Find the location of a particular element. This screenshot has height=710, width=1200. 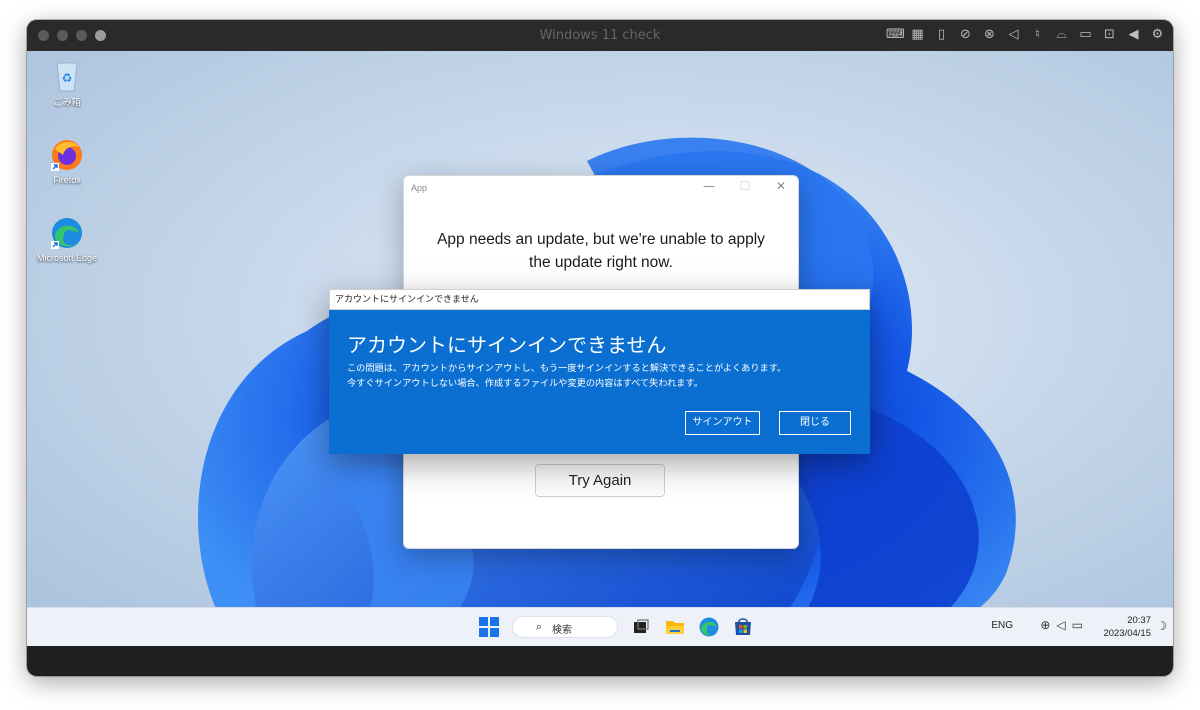

file-explorer-button is located at coordinates (675, 627).